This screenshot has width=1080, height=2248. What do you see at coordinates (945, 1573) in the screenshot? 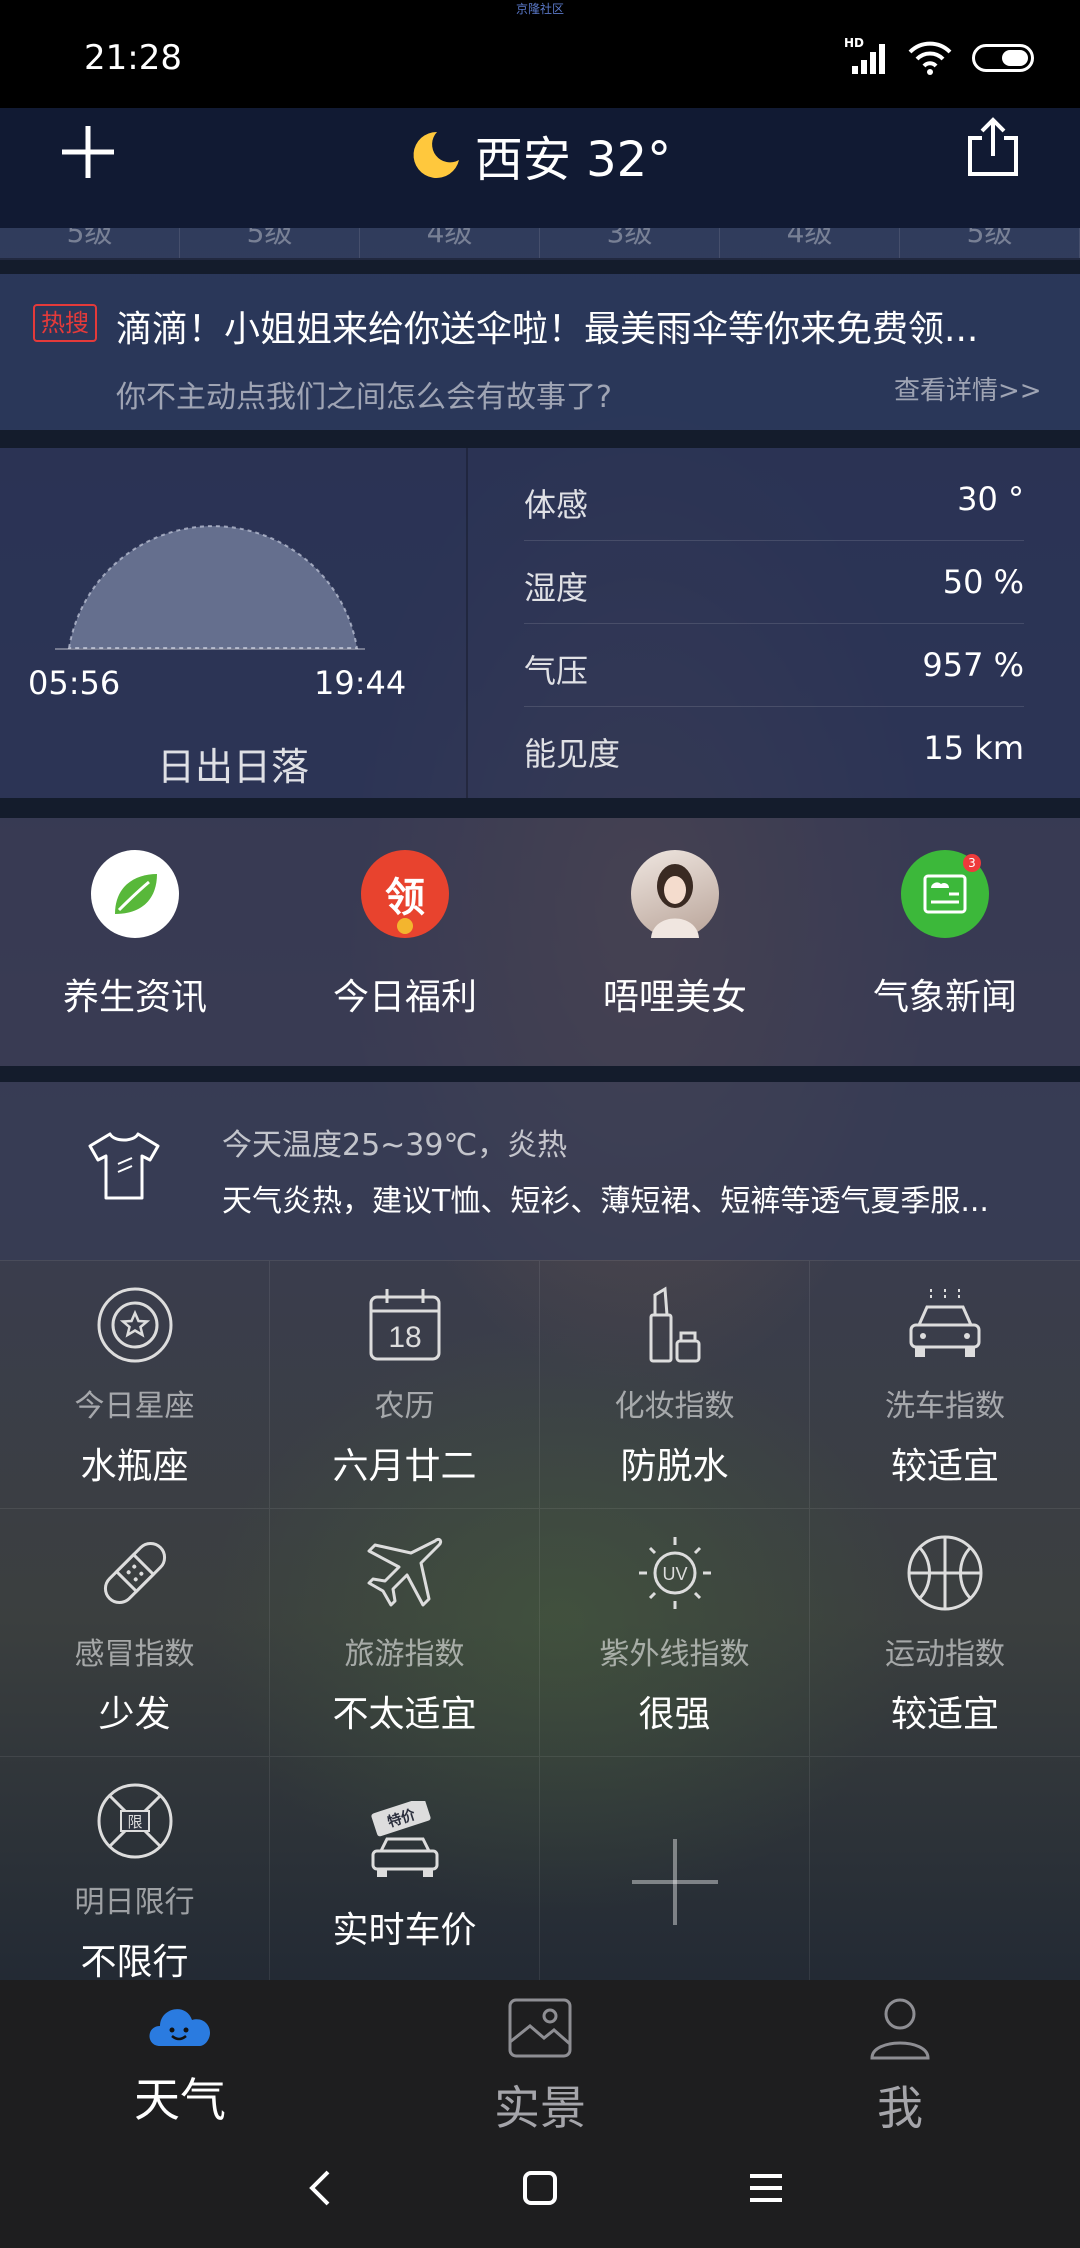
I see `basketball-icon` at bounding box center [945, 1573].